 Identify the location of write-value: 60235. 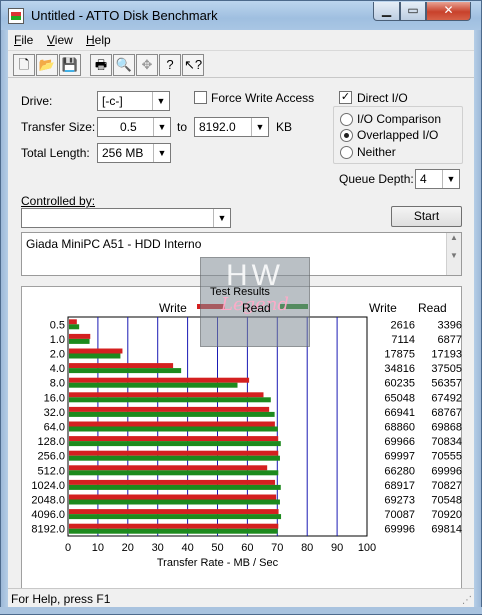
(399, 384).